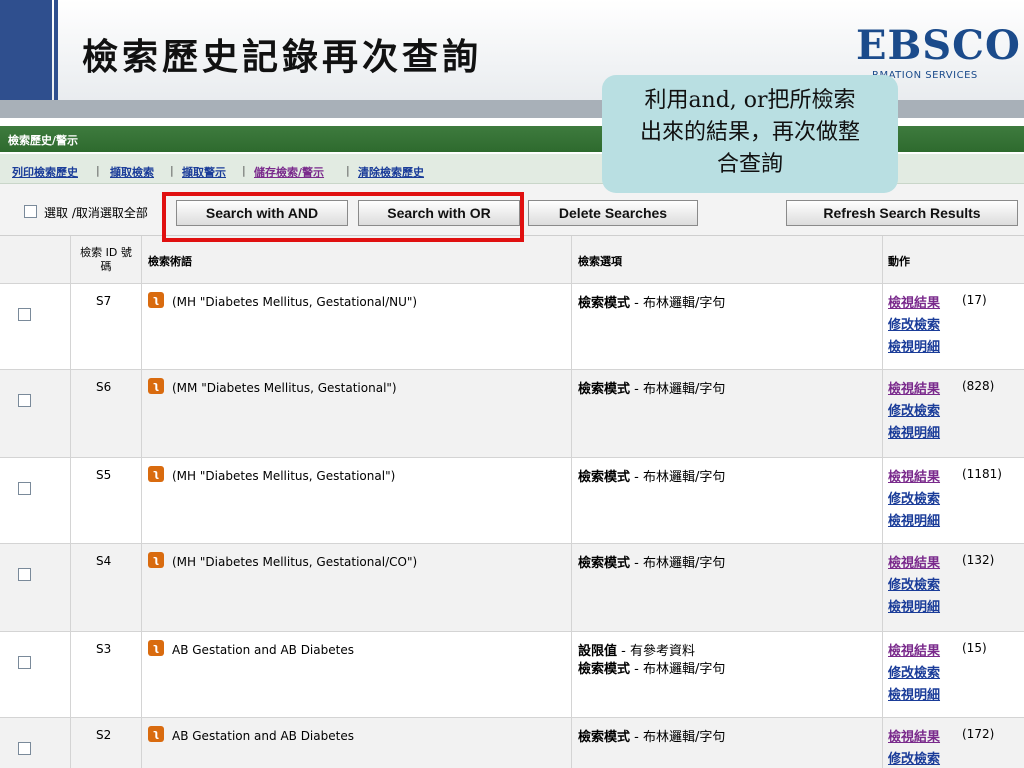  I want to click on row-search-id: S5, so click(104, 475).